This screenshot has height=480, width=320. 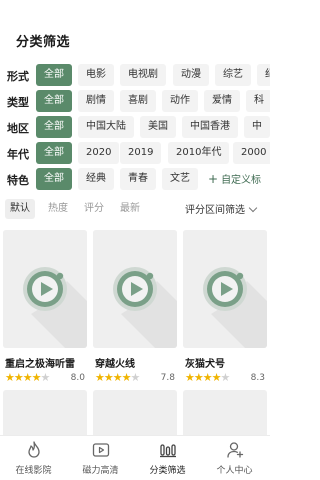 What do you see at coordinates (33, 471) in the screenshot?
I see `tab-label: 在线影院` at bounding box center [33, 471].